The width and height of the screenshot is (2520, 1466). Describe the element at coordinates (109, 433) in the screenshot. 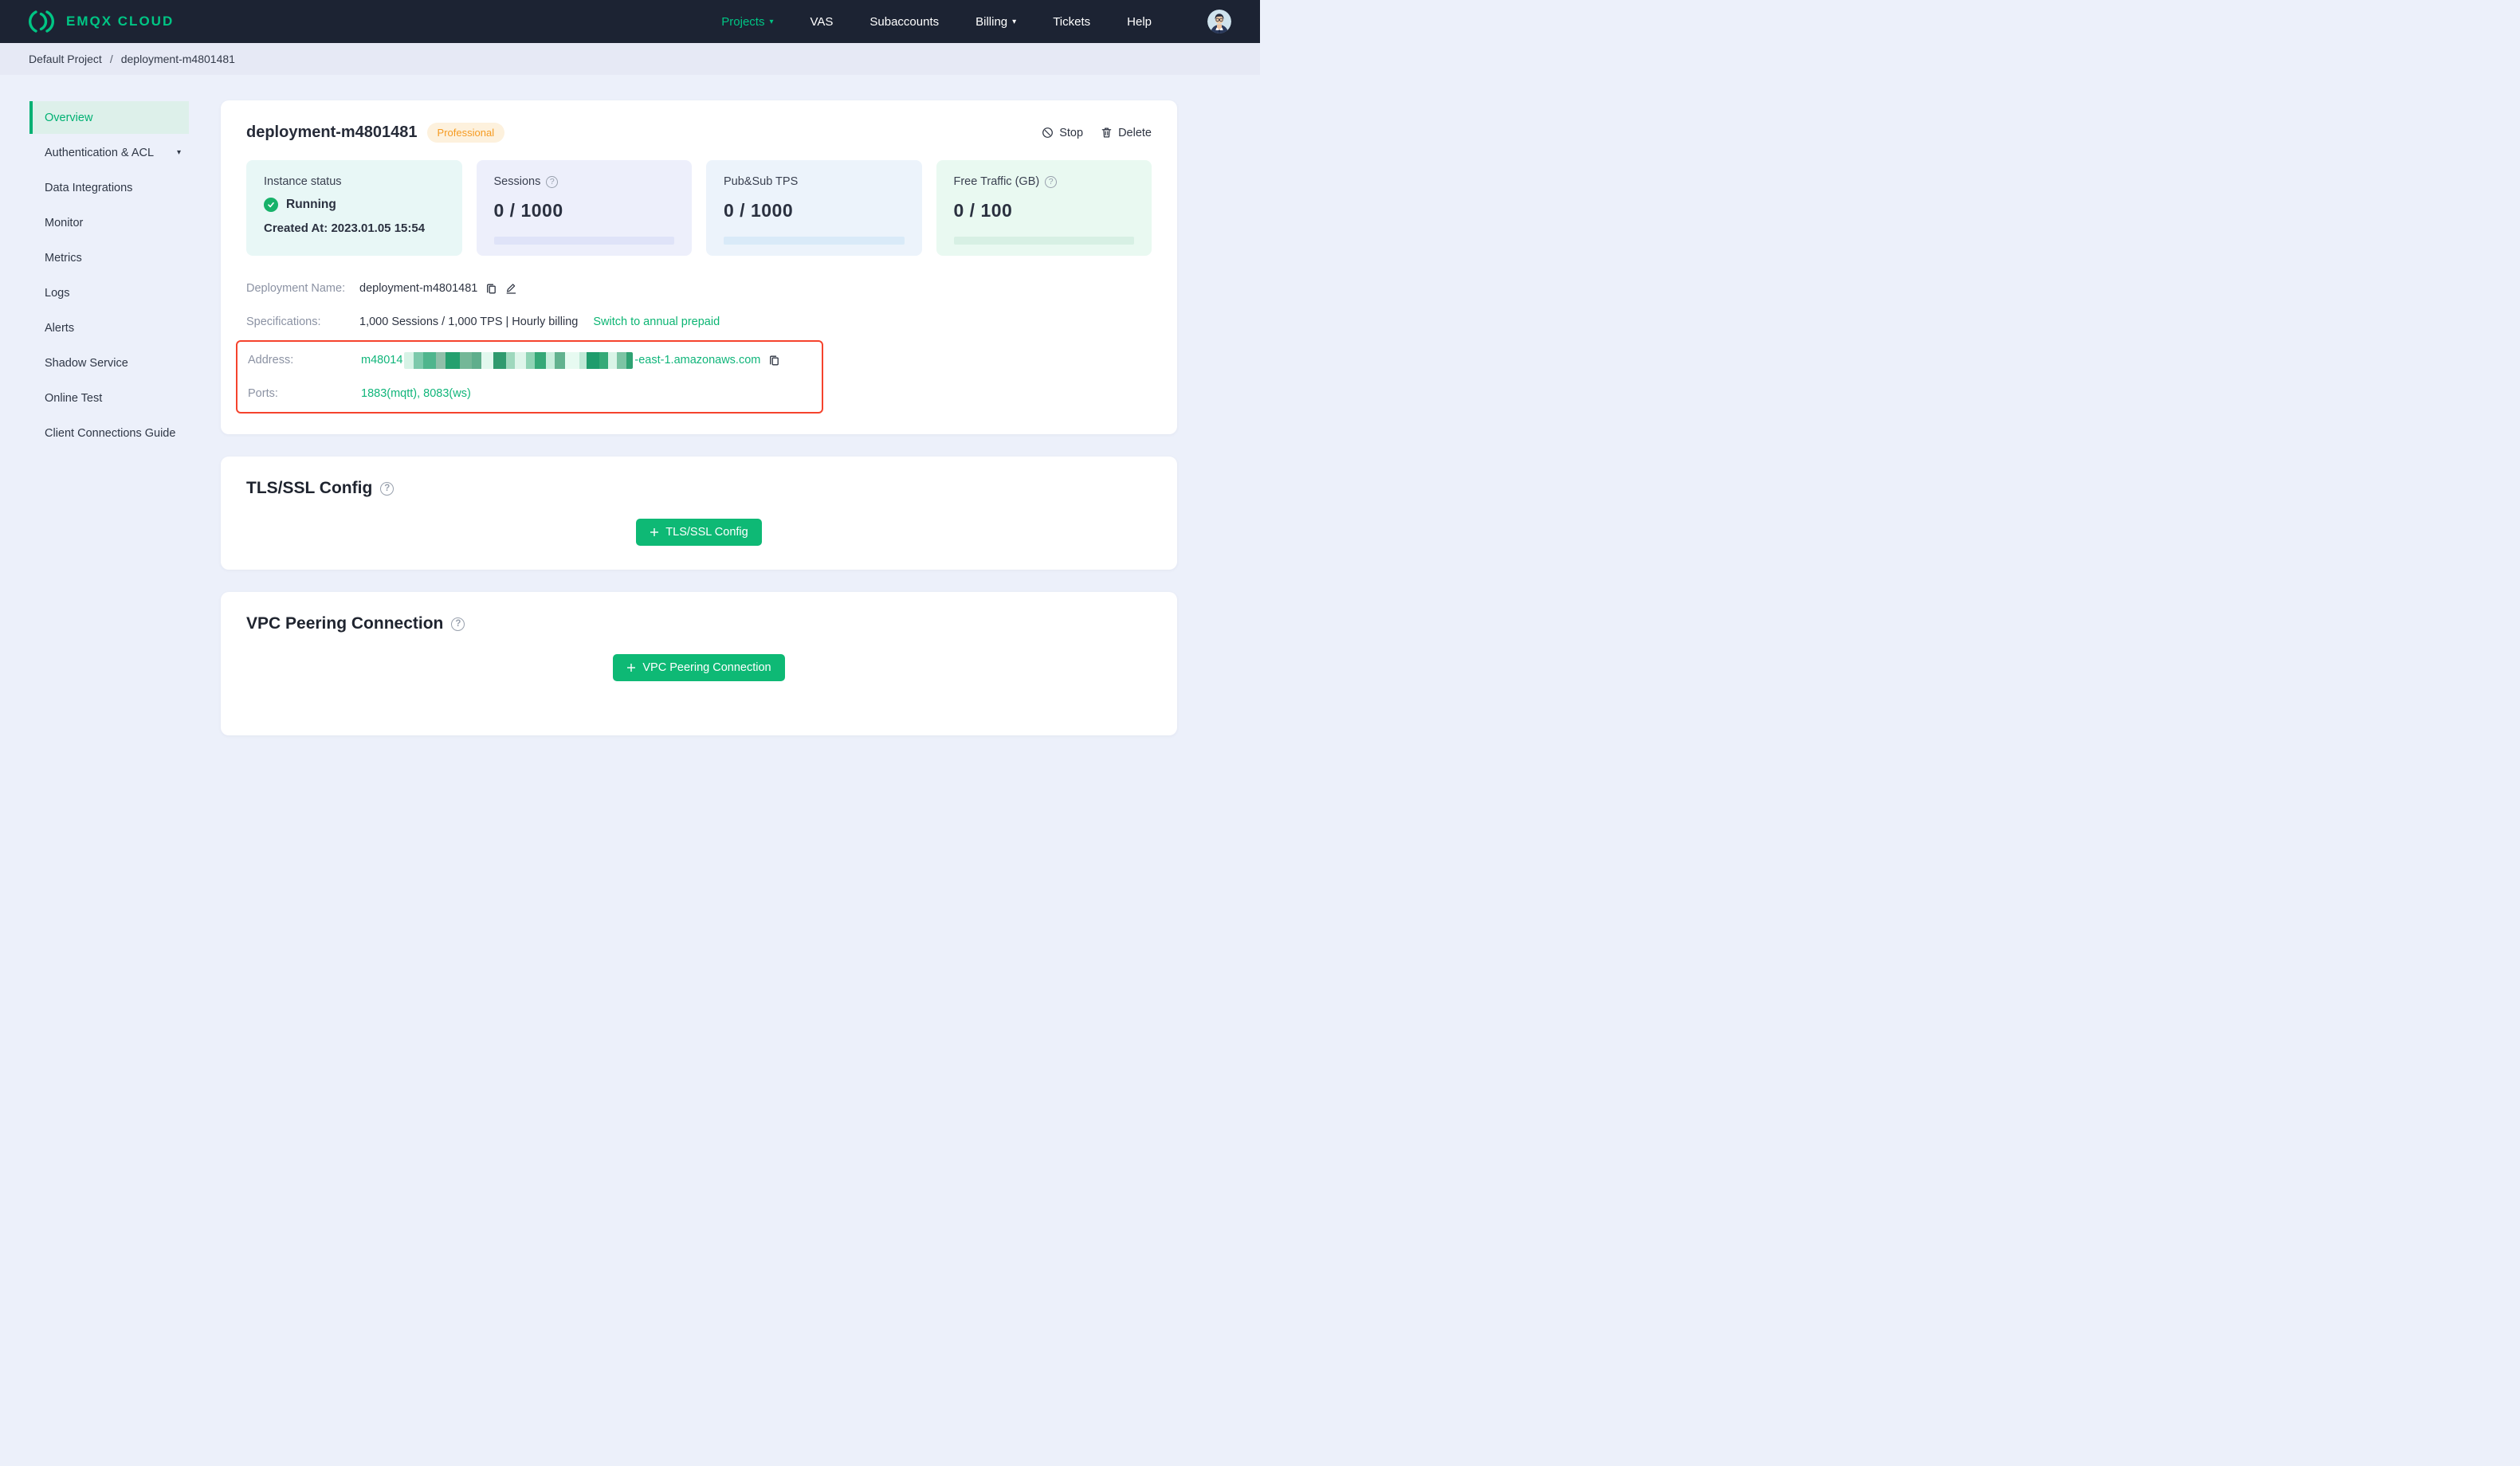

I see `sidebar-item-client-connections-guide: Client Connections Guide` at that location.